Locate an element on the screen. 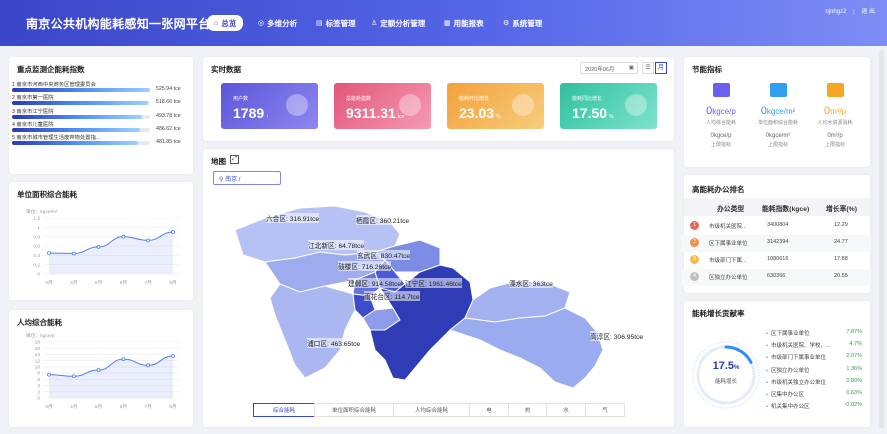 The image size is (887, 434). ranking-item-label: 4 南京市儿童医院 is located at coordinates (33, 124).